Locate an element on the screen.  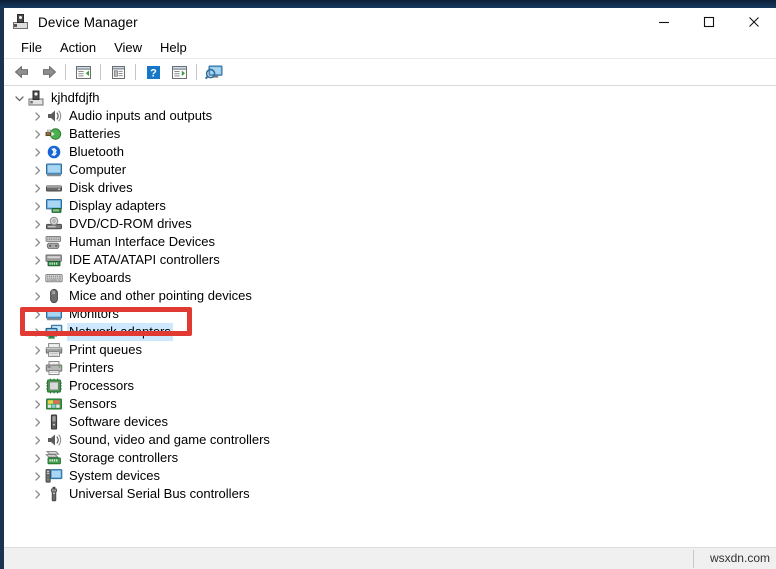
update-driver-icon is located at coordinates (179, 72).